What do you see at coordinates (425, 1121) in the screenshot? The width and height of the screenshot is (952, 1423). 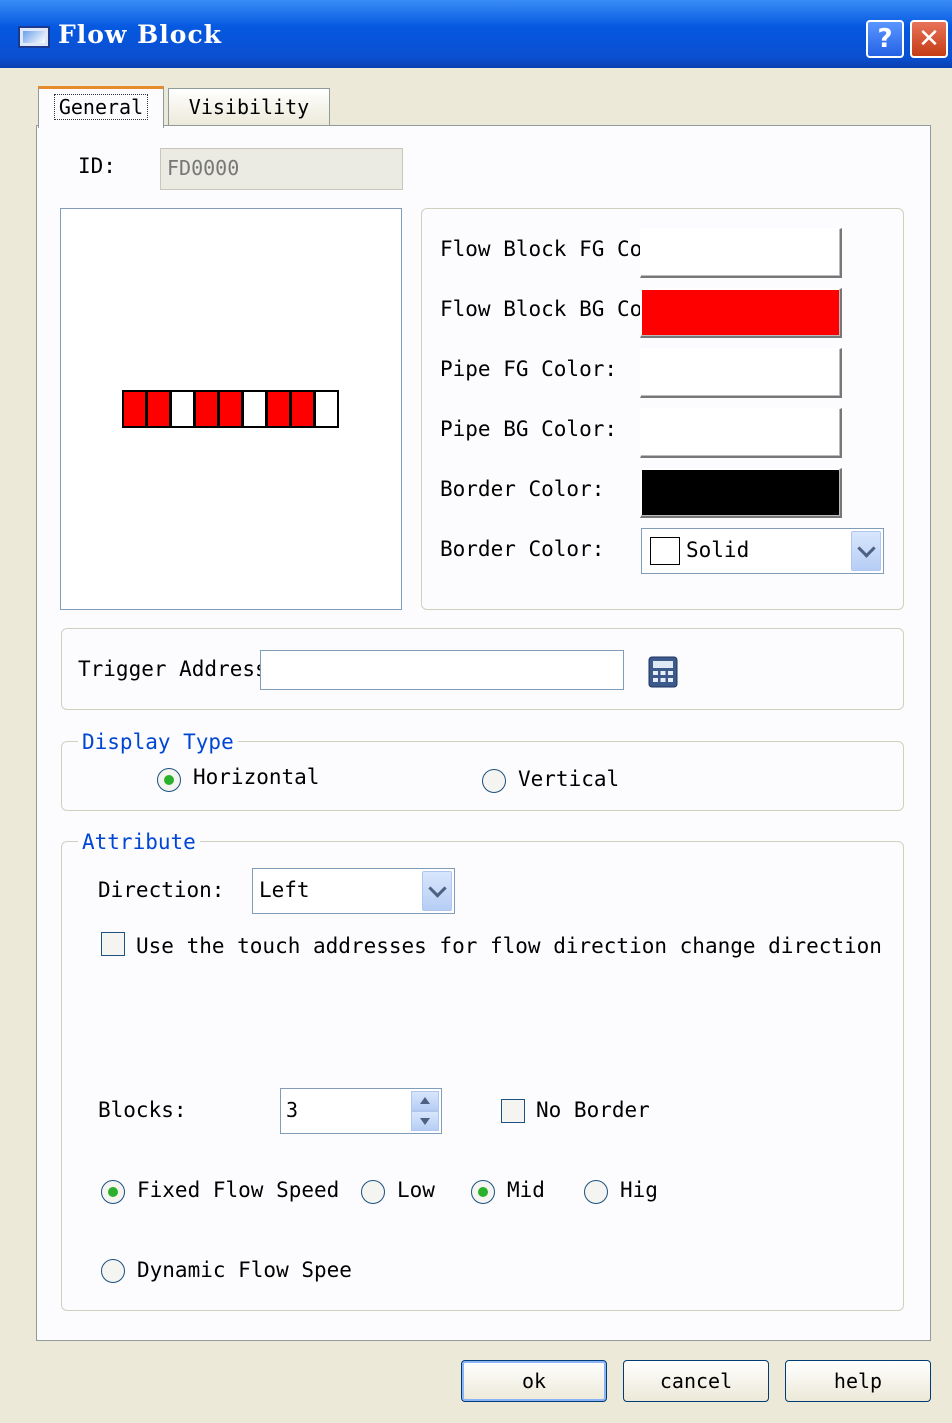 I see `spin-down-icon` at bounding box center [425, 1121].